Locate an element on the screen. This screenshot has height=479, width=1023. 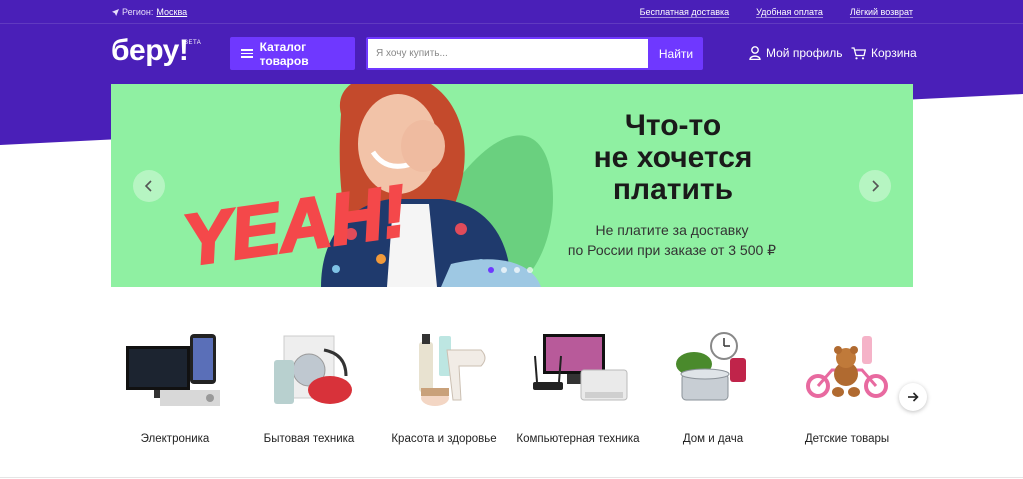
category-label: Бытовая техника is located at coordinates (309, 439).